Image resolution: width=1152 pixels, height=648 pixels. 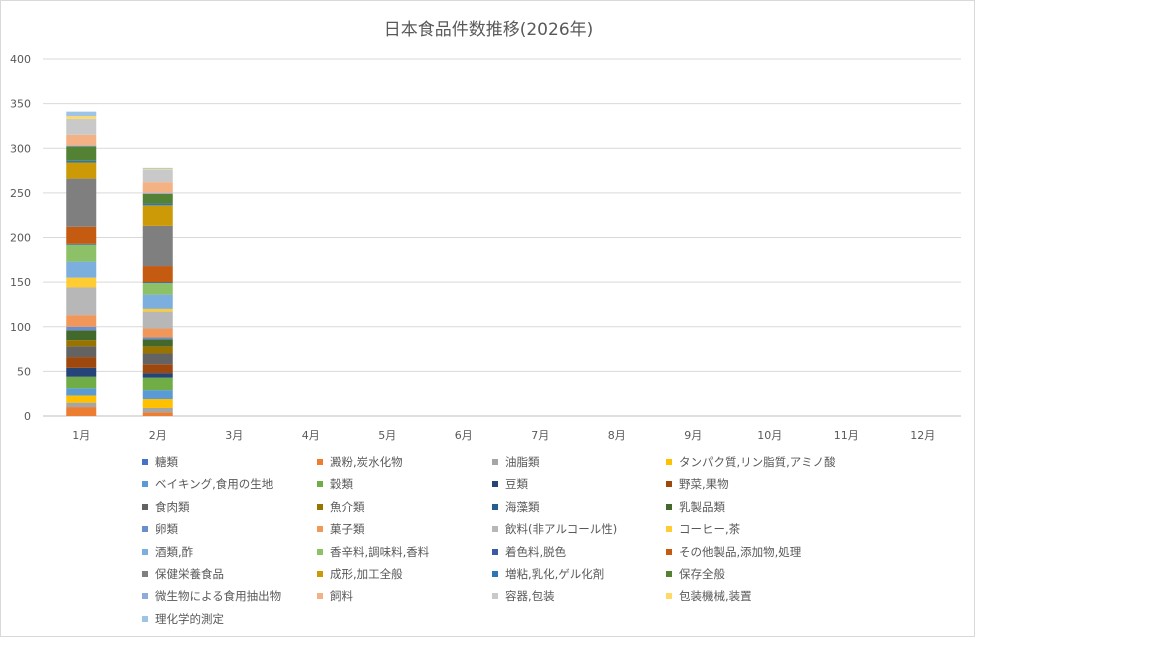 What do you see at coordinates (20, 238) in the screenshot?
I see `y-tick-label: 200` at bounding box center [20, 238].